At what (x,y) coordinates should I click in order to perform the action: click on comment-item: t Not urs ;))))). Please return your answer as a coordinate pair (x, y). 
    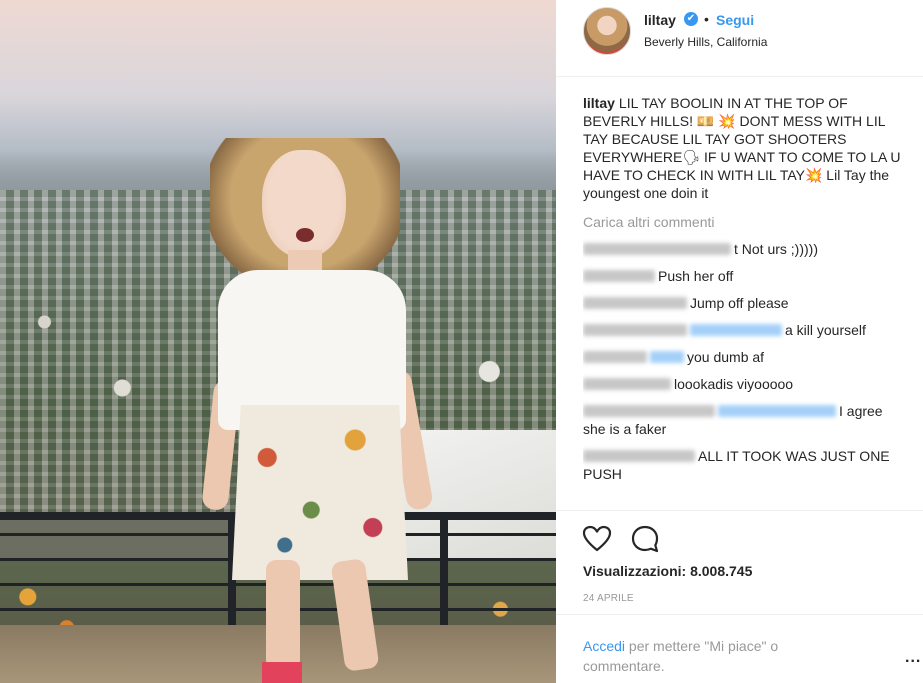
    Looking at the image, I should click on (743, 249).